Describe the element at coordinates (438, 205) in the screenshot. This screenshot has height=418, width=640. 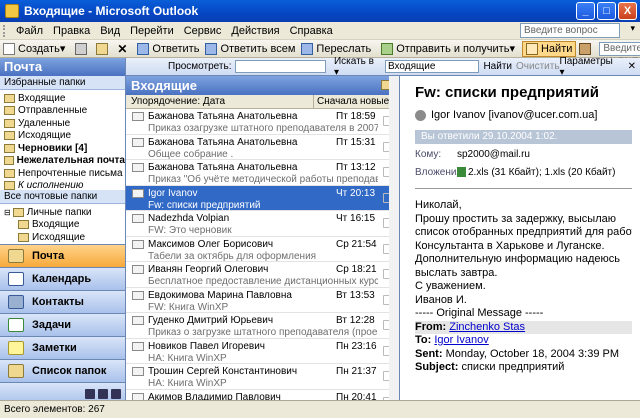
I see `body-line: Николай,` at that location.